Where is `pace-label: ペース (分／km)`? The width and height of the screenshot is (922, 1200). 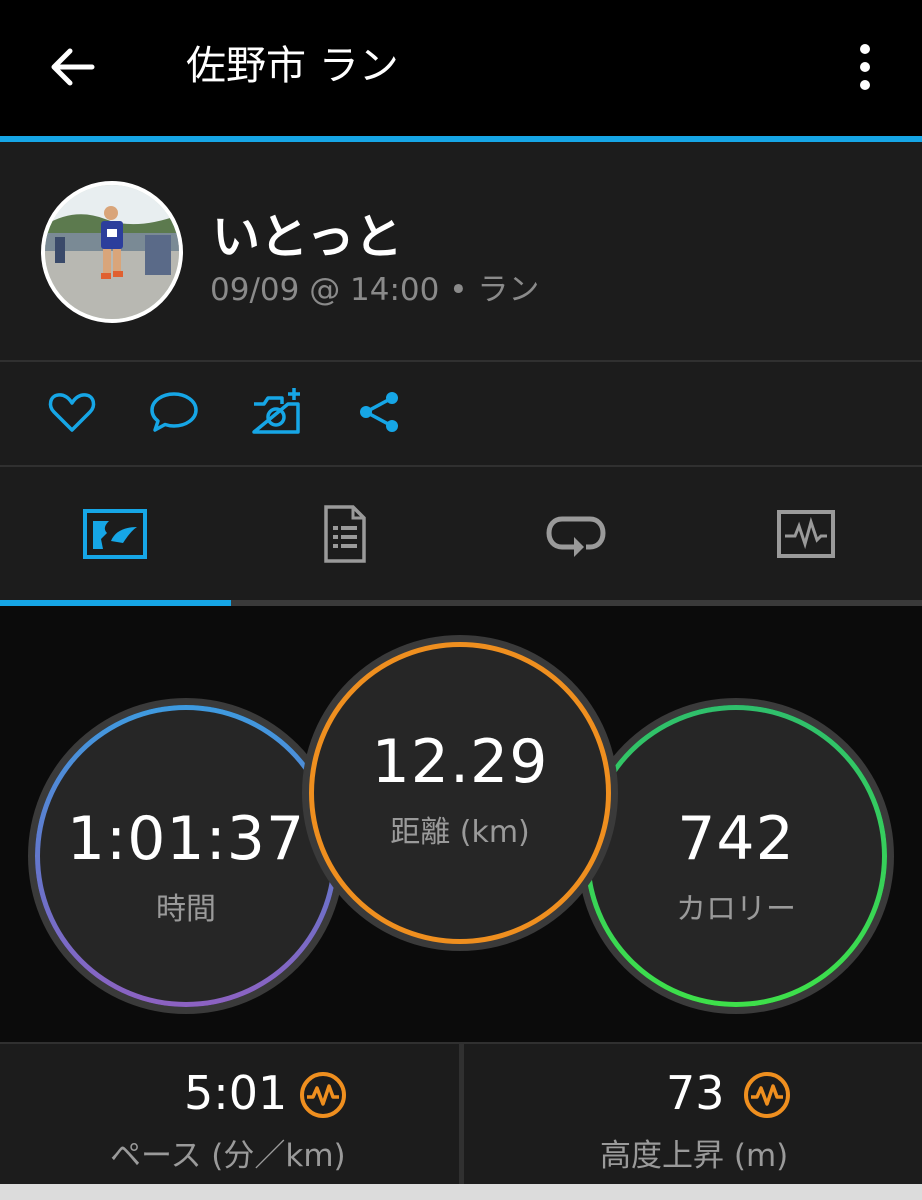
pace-label: ペース (分／km) is located at coordinates (228, 1156).